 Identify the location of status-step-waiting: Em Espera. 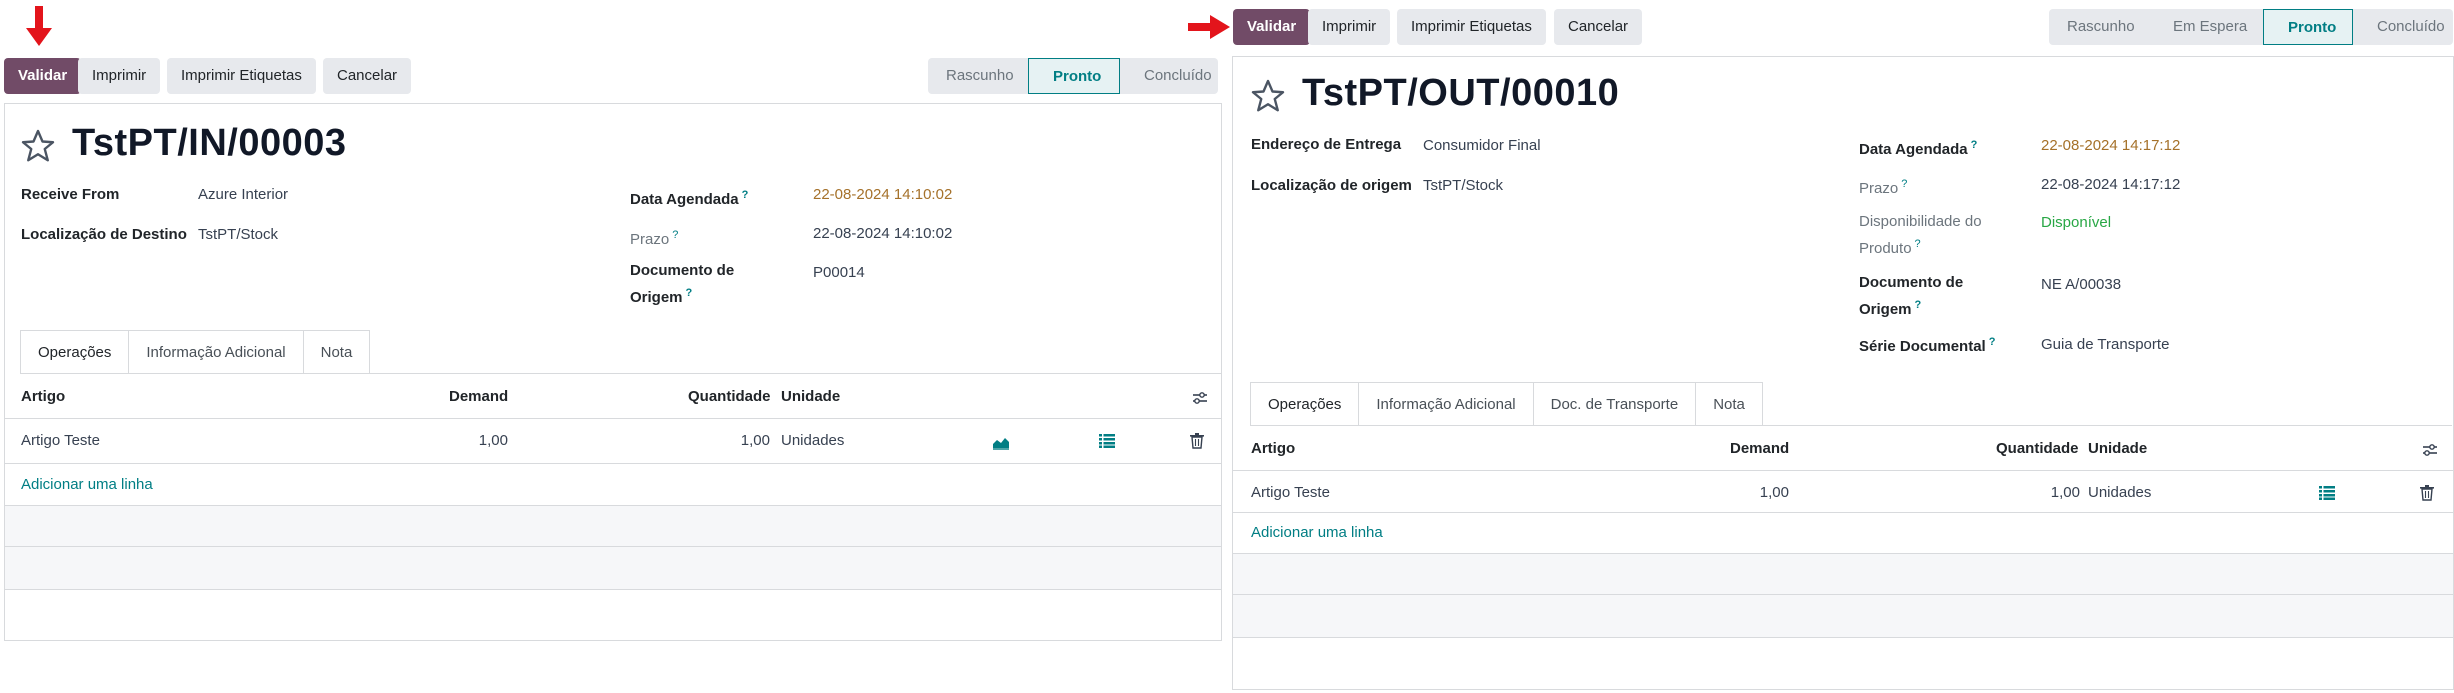
(2206, 27).